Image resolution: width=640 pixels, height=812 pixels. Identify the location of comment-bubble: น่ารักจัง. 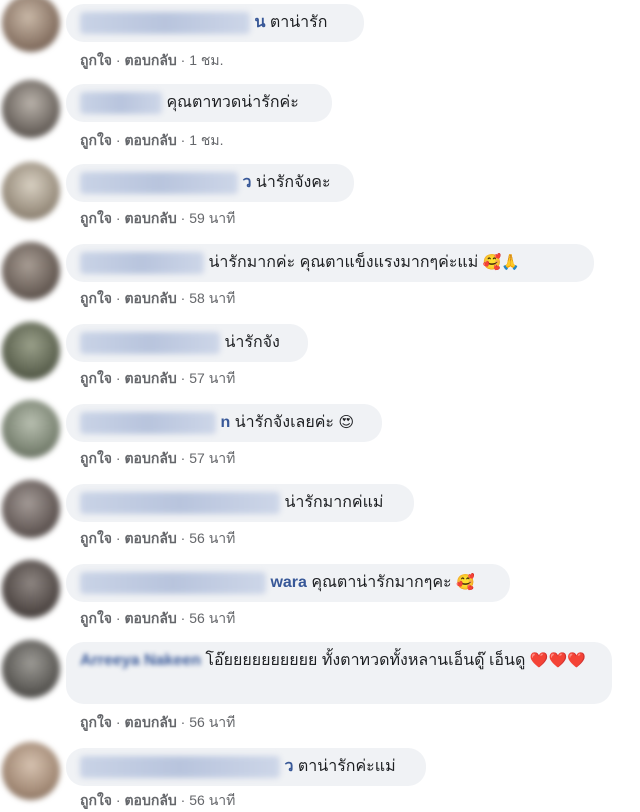
(187, 343).